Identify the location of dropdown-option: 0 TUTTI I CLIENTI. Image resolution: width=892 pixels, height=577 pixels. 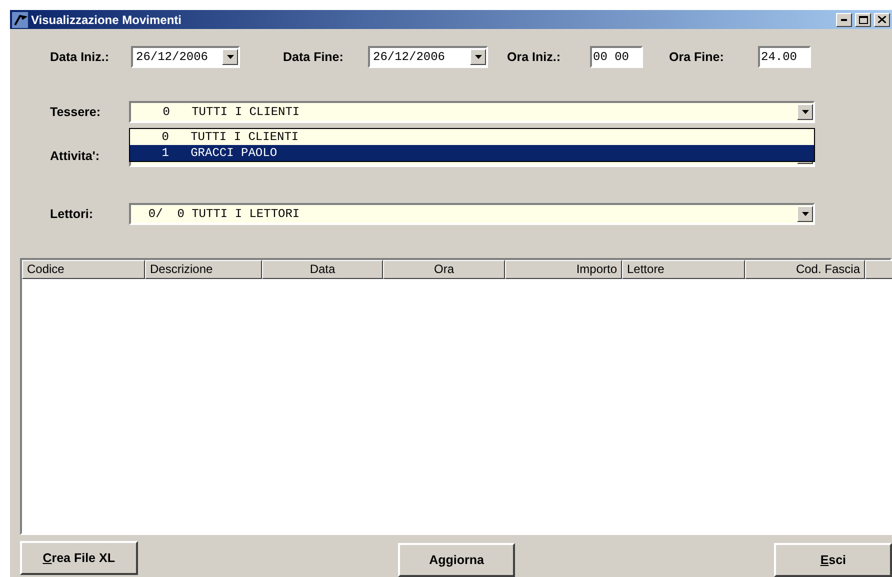
(472, 137).